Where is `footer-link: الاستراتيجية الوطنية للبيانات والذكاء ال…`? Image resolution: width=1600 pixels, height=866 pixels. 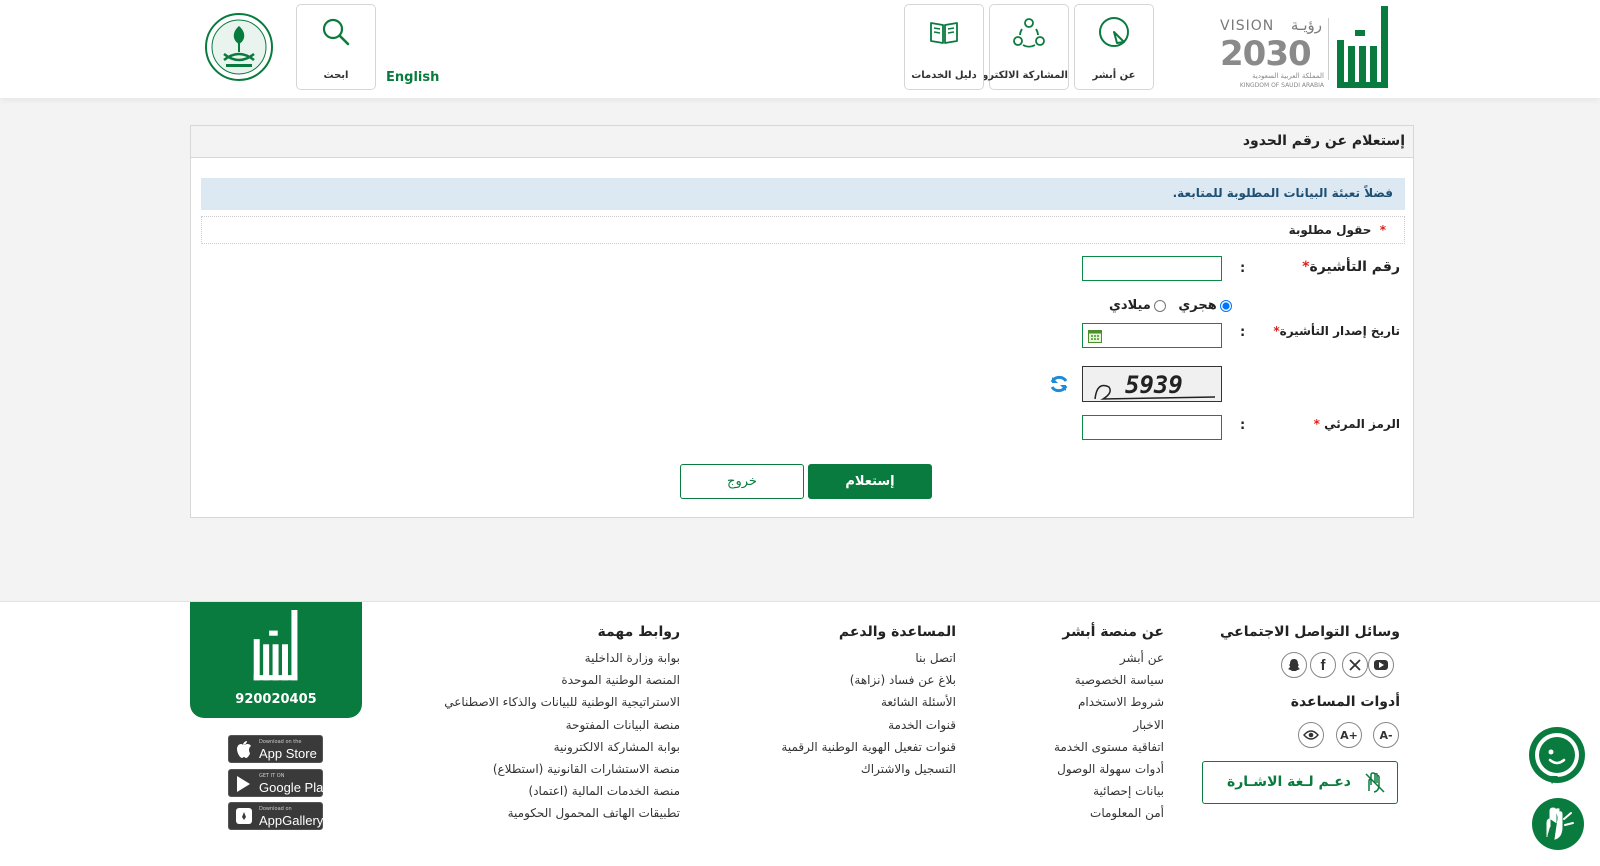
footer-link: الاستراتيجية الوطنية للبيانات والذكاء ال… is located at coordinates (562, 702).